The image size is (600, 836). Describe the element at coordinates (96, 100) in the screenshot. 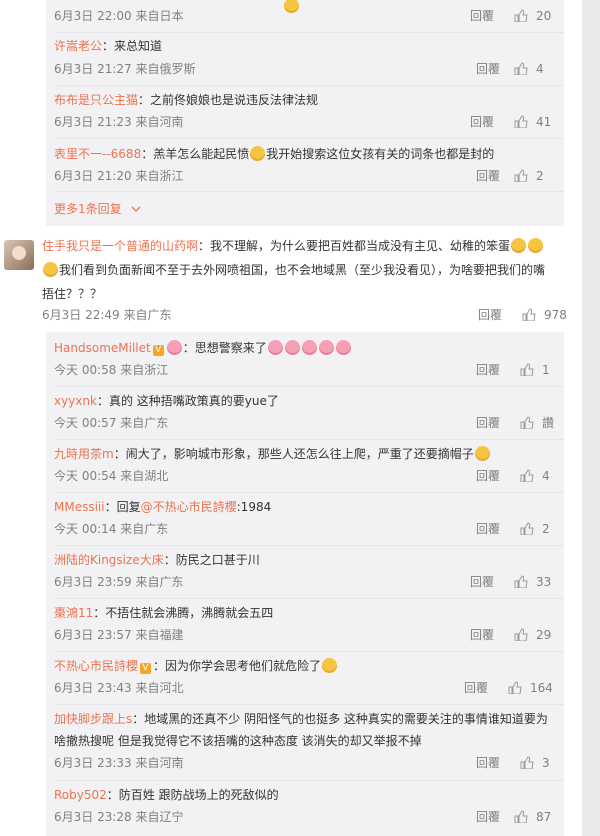

I see `reply-username: 布布是只公主猫` at that location.